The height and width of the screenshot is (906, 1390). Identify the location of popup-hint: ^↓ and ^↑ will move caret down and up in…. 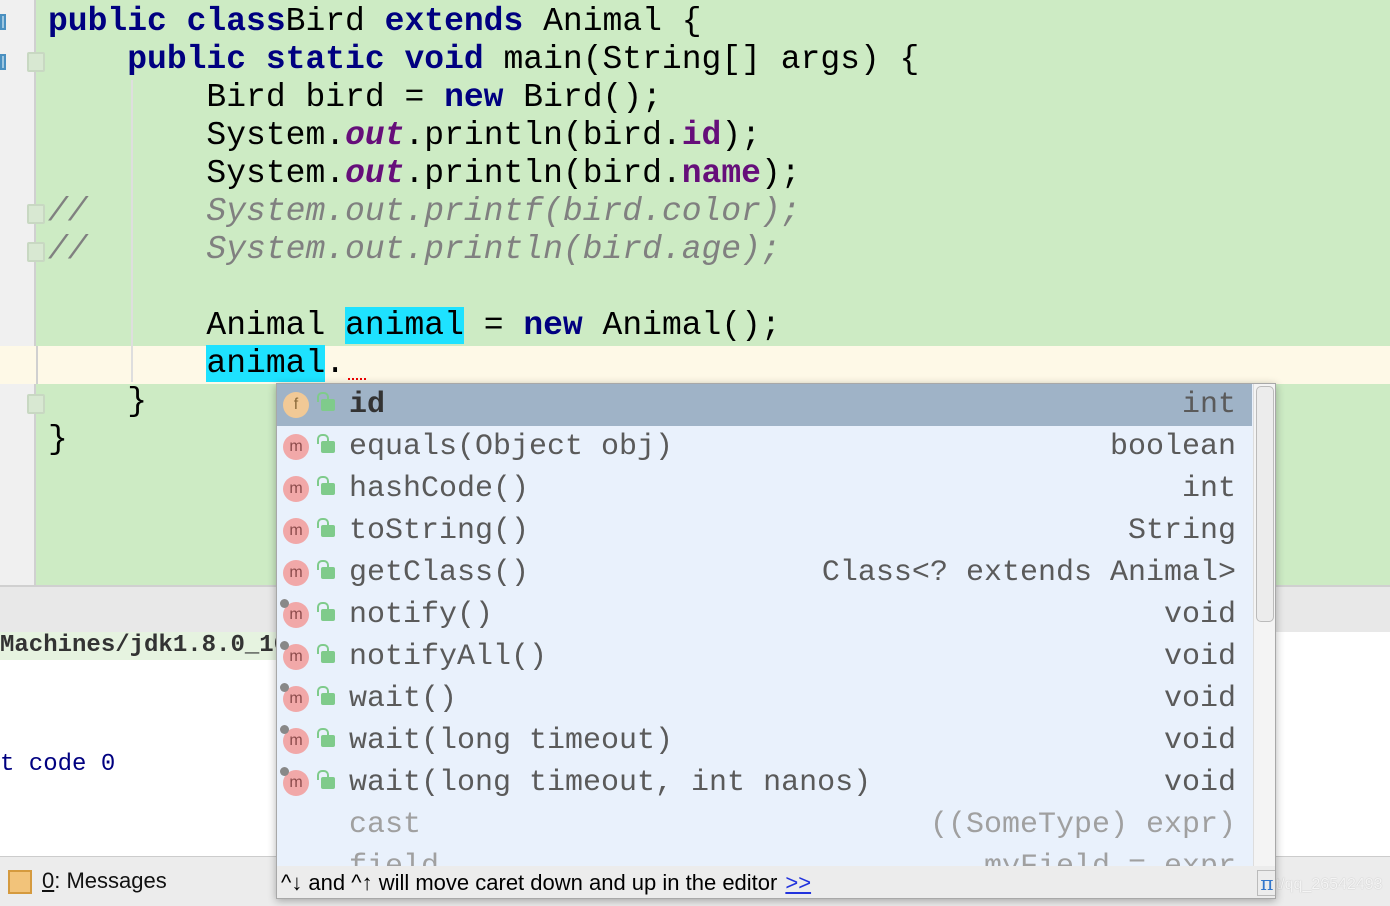
(776, 882).